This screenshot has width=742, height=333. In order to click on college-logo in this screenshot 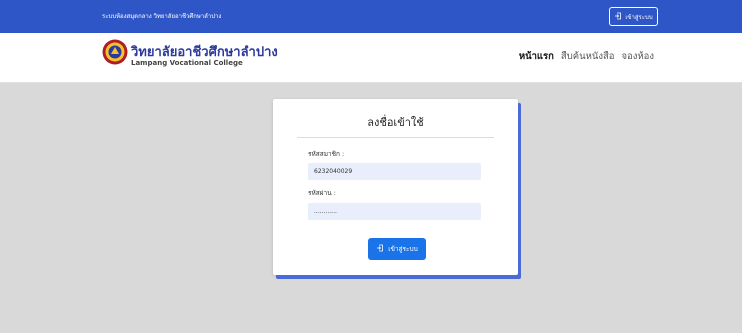, I will do `click(115, 52)`.